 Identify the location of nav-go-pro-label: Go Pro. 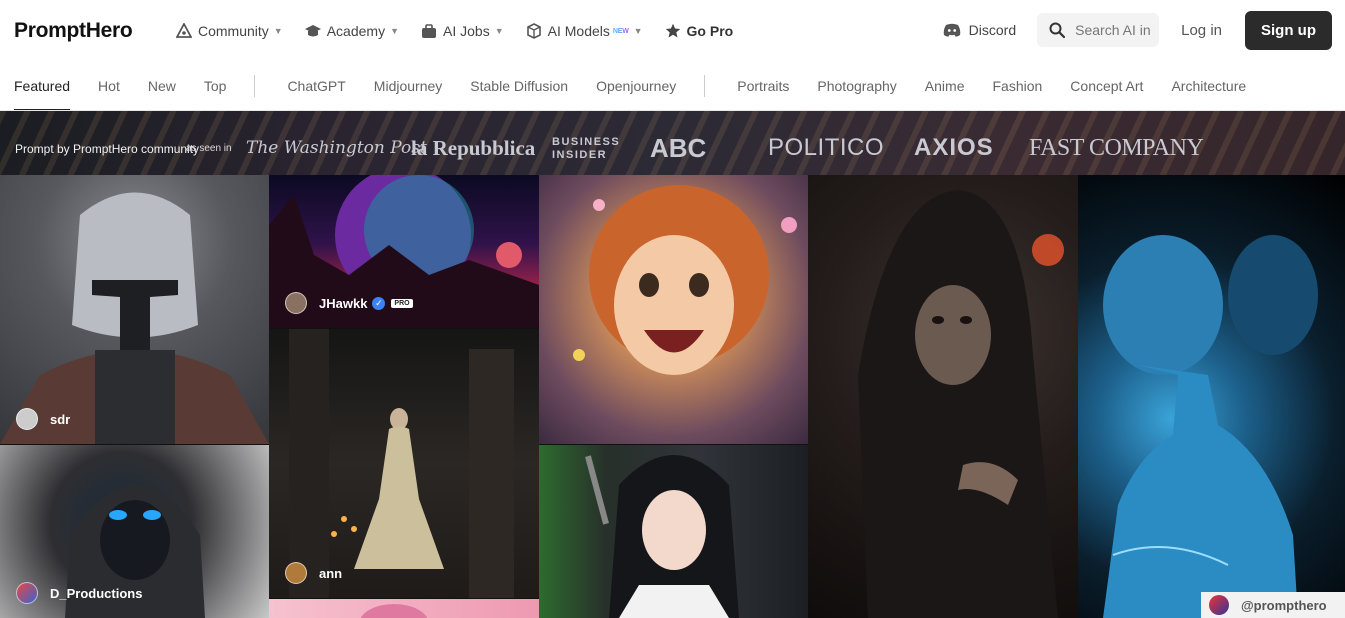
(710, 31).